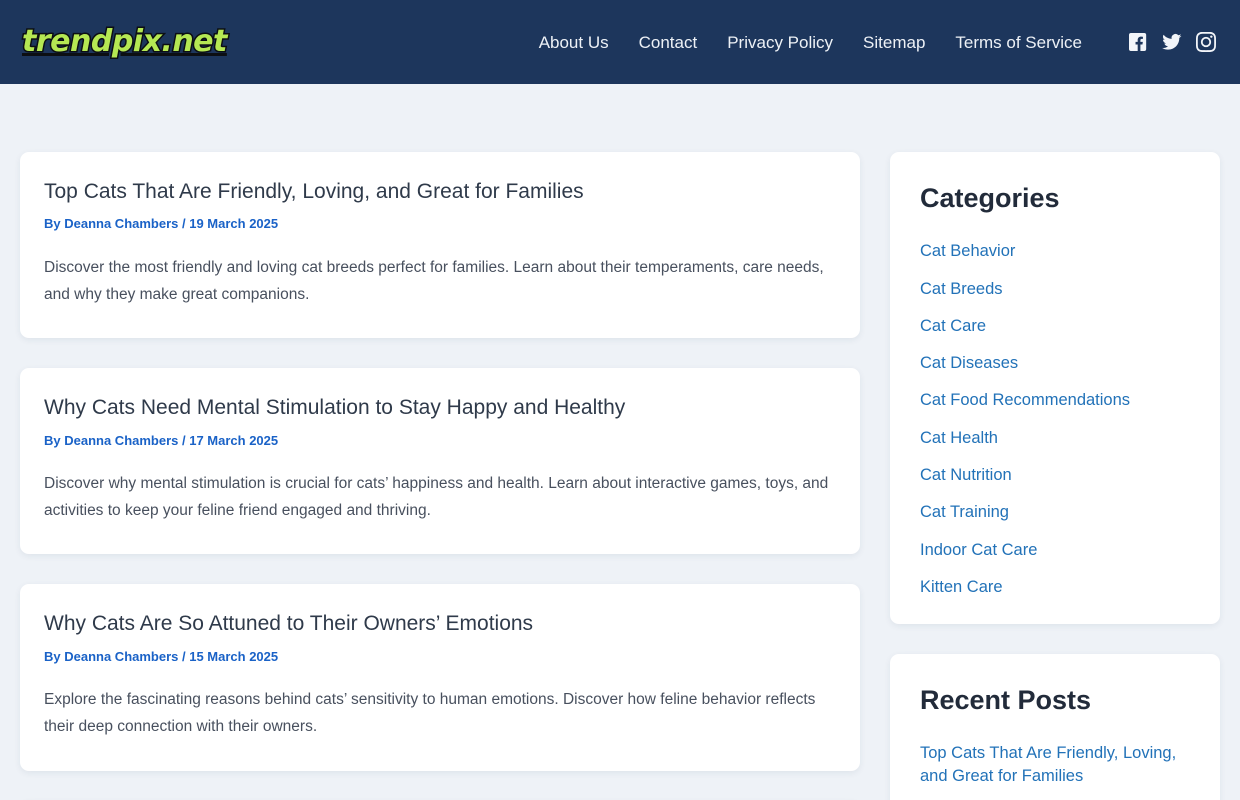 This screenshot has height=800, width=1240. I want to click on list-item: Cat Diseases, so click(1055, 363).